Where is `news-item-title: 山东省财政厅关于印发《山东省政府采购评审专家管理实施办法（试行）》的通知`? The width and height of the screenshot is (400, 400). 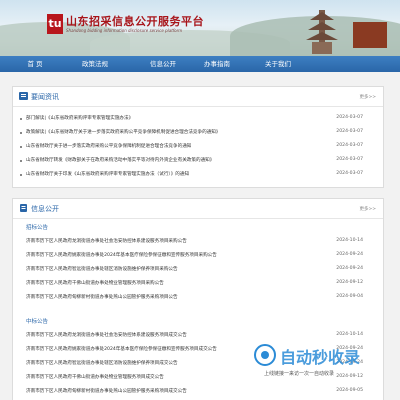
news-item-title: 山东省财政厅关于印发《山东省政府采购评审专家管理实施办法（试行）》的通知 is located at coordinates (107, 174).